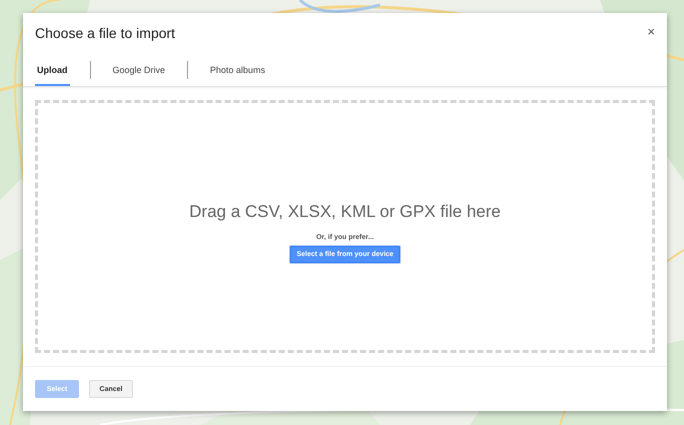 The image size is (684, 425). Describe the element at coordinates (238, 72) in the screenshot. I see `tab: Photo albums` at that location.